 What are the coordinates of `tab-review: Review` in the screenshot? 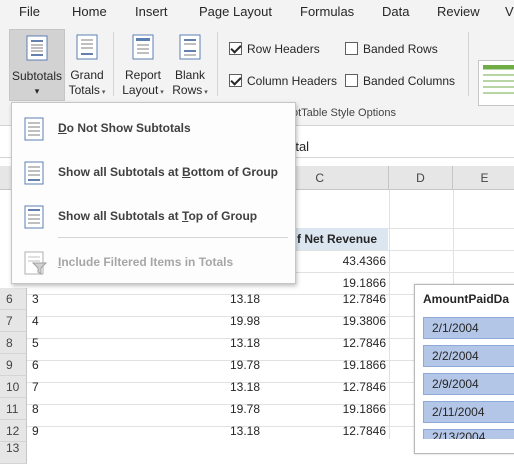 It's located at (458, 11).